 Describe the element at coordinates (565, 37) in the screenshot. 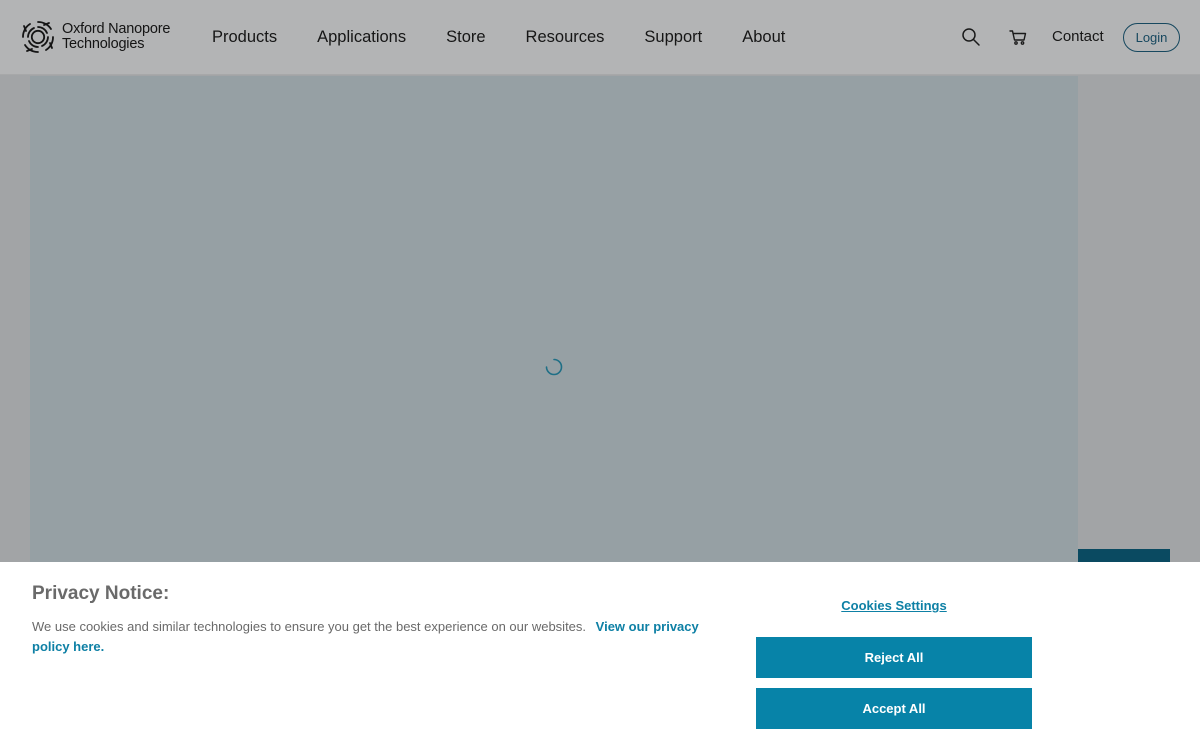

I see `nav-resources: Resources` at that location.